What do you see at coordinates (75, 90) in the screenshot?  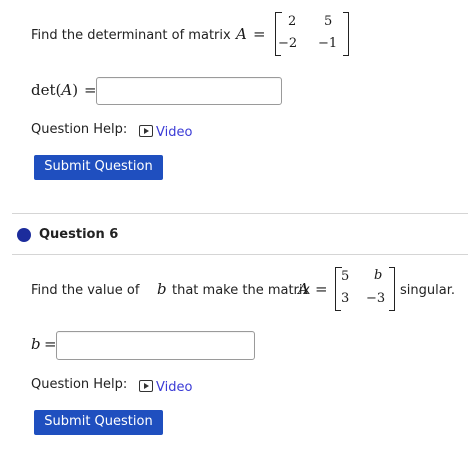 I see `q5-det-close: )` at bounding box center [75, 90].